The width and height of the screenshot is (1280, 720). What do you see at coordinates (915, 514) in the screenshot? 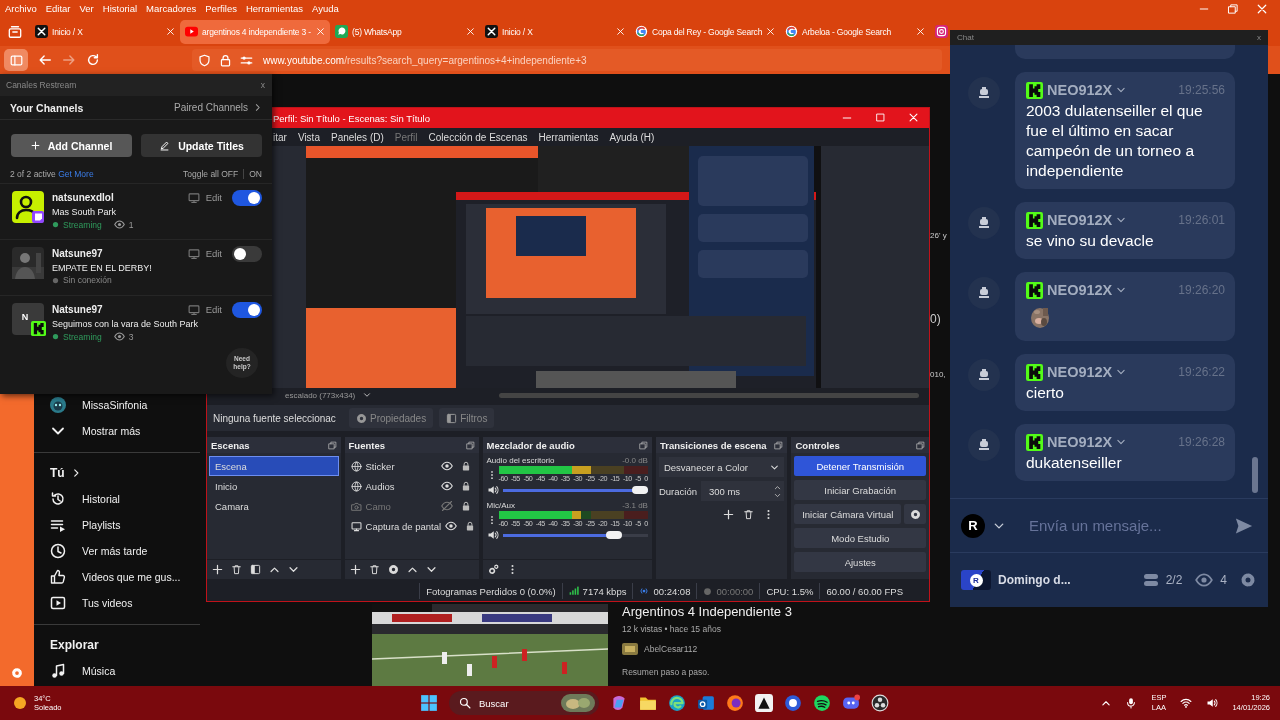
I see `settings-button` at bounding box center [915, 514].